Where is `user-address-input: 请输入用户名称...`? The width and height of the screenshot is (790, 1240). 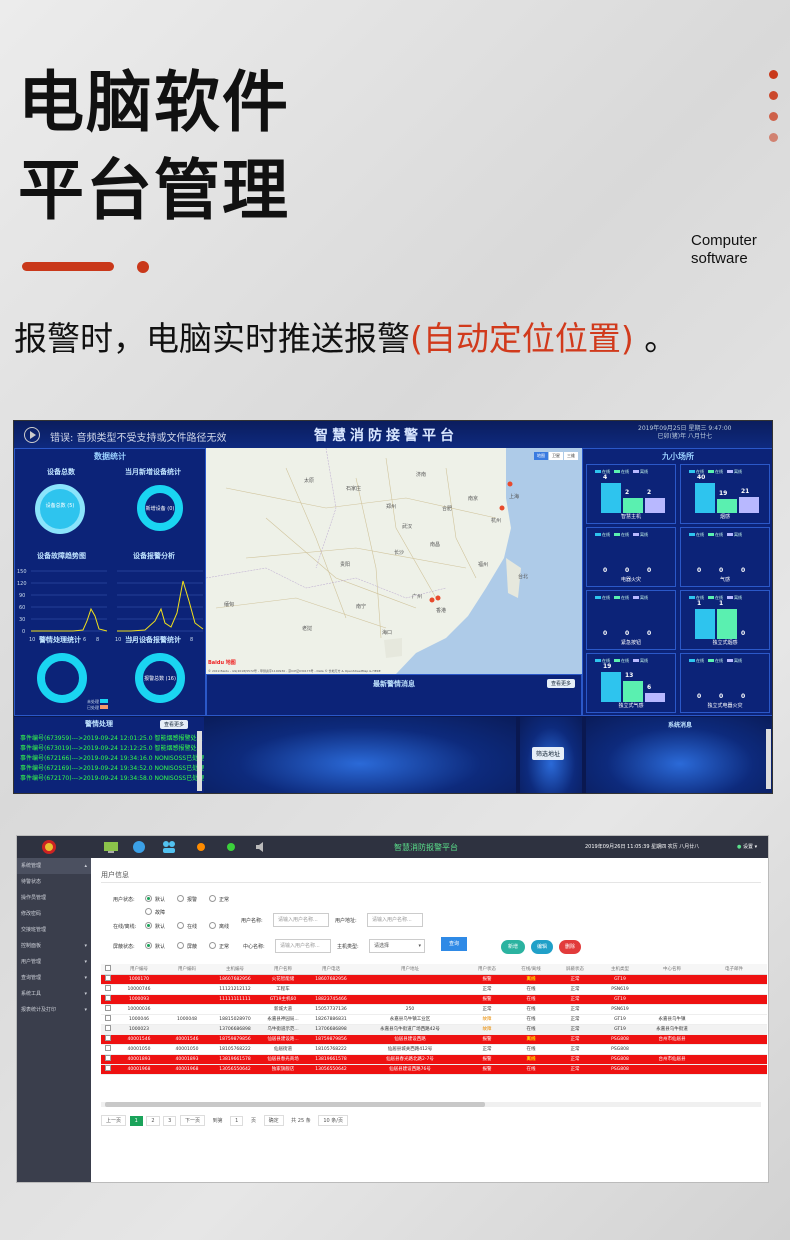
user-address-input: 请输入用户名称... is located at coordinates (395, 920).